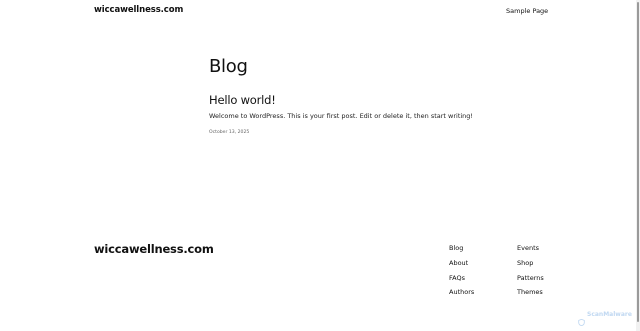 This screenshot has height=331, width=640. What do you see at coordinates (154, 249) in the screenshot?
I see `footer-site-title: wiccawellness.com` at bounding box center [154, 249].